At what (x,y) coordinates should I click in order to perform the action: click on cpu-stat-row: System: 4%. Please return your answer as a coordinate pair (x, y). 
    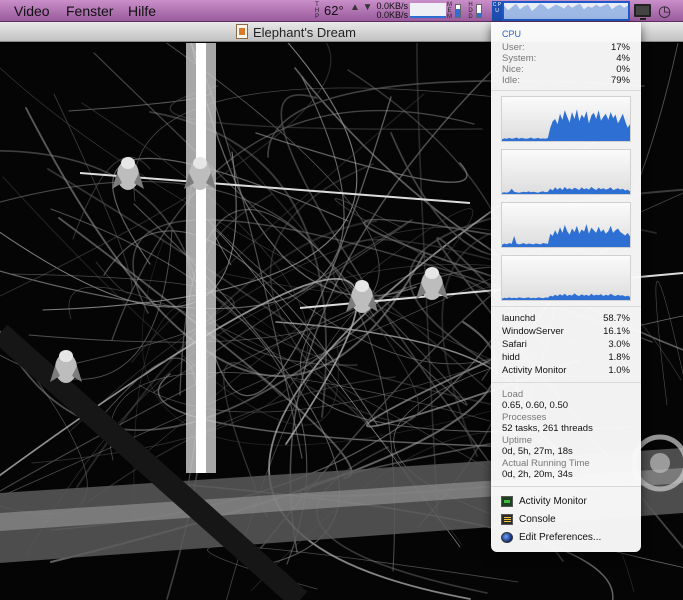
    Looking at the image, I should click on (566, 58).